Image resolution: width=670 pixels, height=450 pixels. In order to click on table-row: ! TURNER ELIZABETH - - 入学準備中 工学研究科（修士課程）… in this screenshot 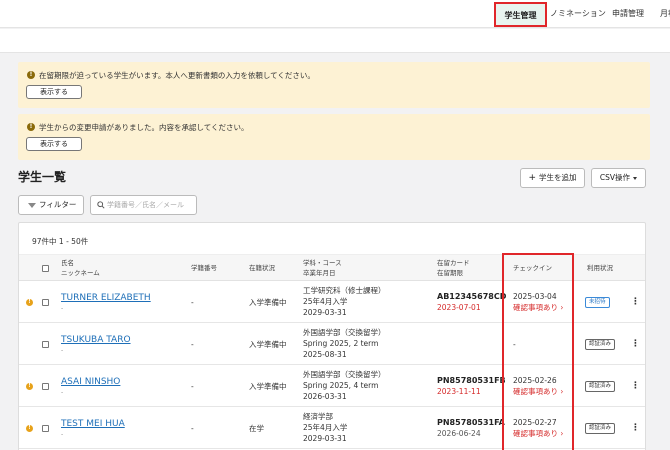, I will do `click(332, 302)`.